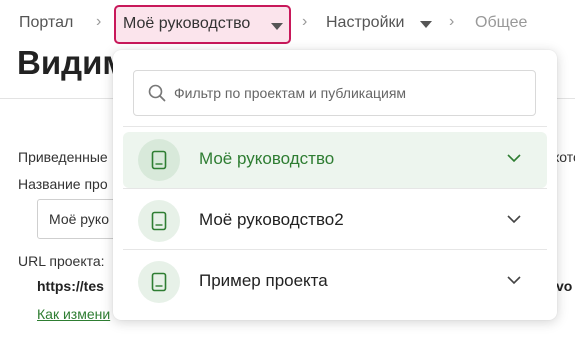 This screenshot has width=575, height=339. Describe the element at coordinates (501, 22) in the screenshot. I see `breadcrumb-general: Общее` at that location.